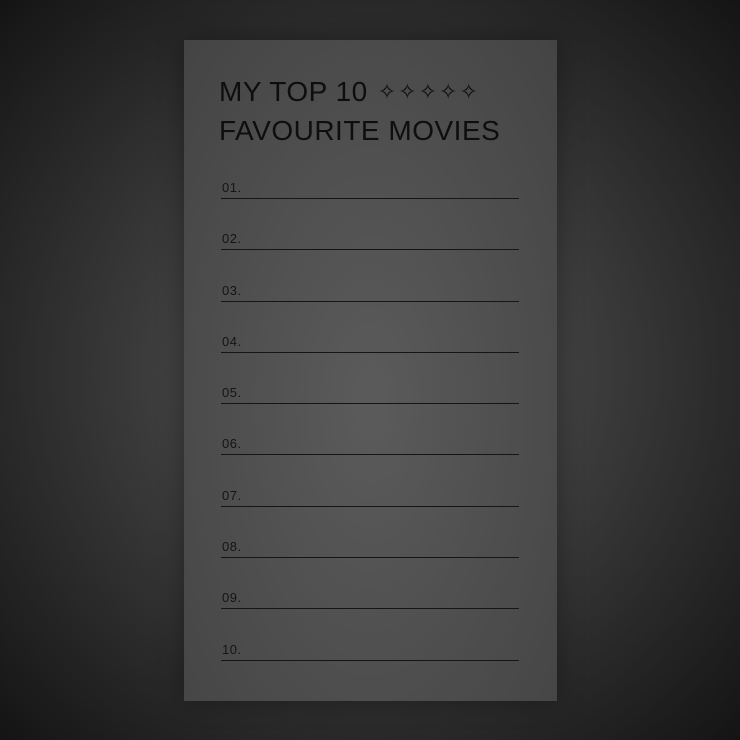 This screenshot has width=740, height=740. I want to click on list-item: 08., so click(370, 558).